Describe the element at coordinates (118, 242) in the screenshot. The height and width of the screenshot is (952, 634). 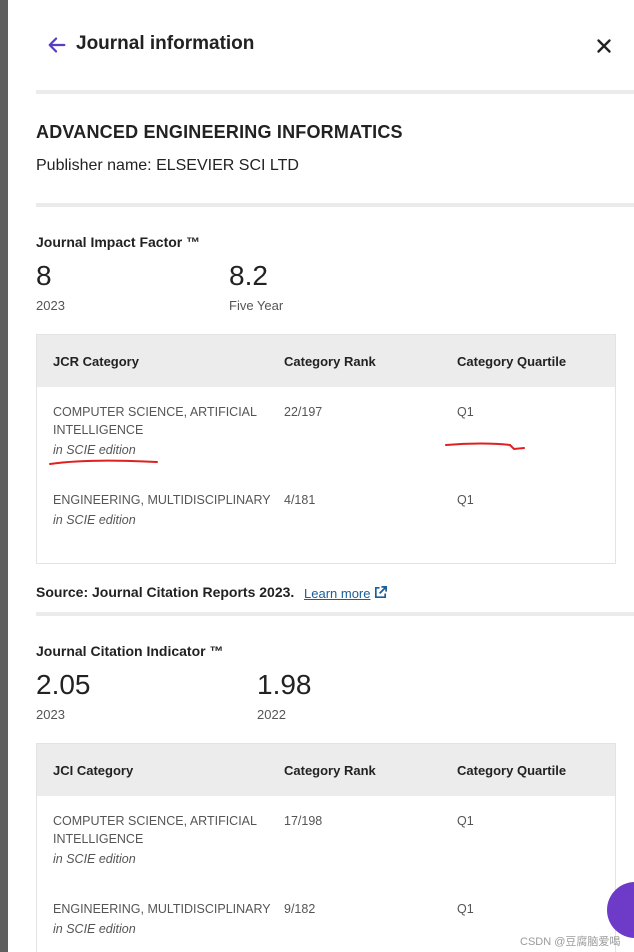
I see `jif-title: Journal Impact Factor ™` at that location.